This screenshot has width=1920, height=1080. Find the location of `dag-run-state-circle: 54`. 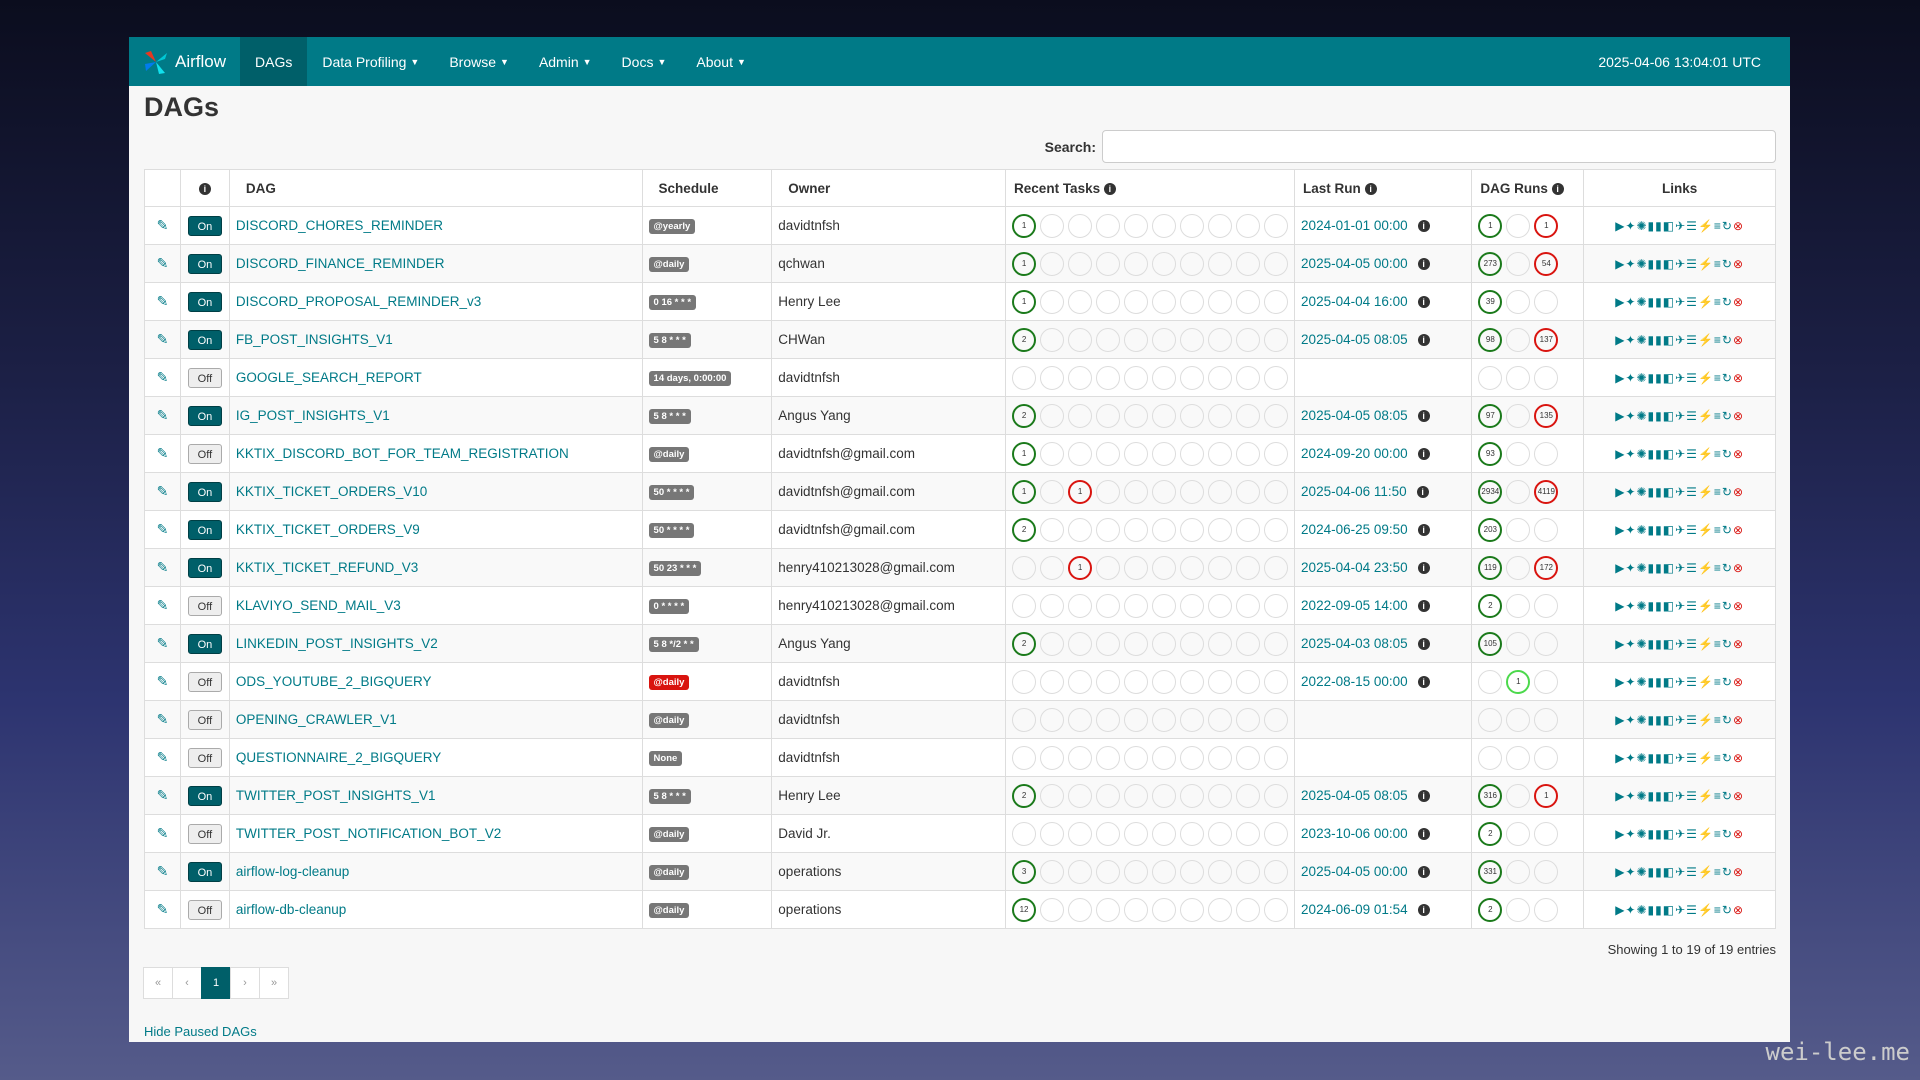

dag-run-state-circle: 54 is located at coordinates (1546, 263).